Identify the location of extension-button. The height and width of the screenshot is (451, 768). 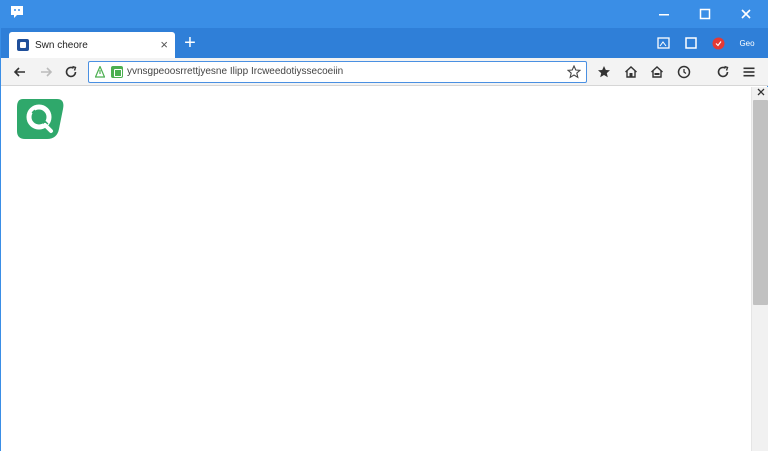
(718, 43).